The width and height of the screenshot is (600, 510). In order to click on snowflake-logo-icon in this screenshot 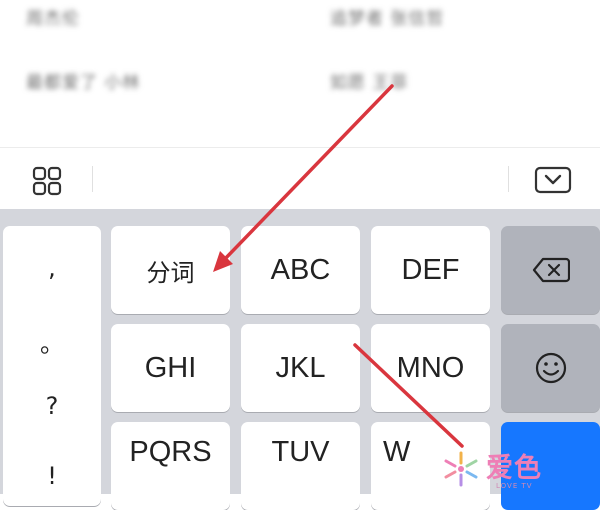, I will do `click(461, 469)`.